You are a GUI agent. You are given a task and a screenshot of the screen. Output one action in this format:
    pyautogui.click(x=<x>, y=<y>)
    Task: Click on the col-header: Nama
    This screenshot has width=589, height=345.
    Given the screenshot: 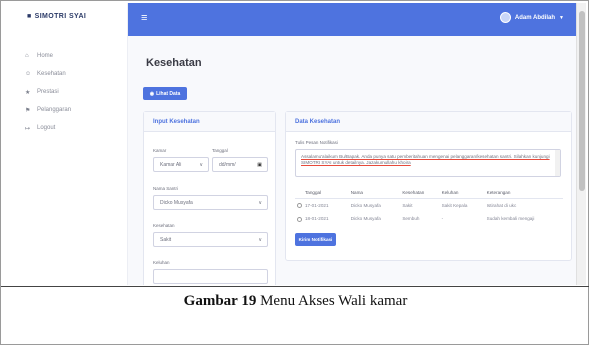 What is the action you would take?
    pyautogui.click(x=374, y=193)
    